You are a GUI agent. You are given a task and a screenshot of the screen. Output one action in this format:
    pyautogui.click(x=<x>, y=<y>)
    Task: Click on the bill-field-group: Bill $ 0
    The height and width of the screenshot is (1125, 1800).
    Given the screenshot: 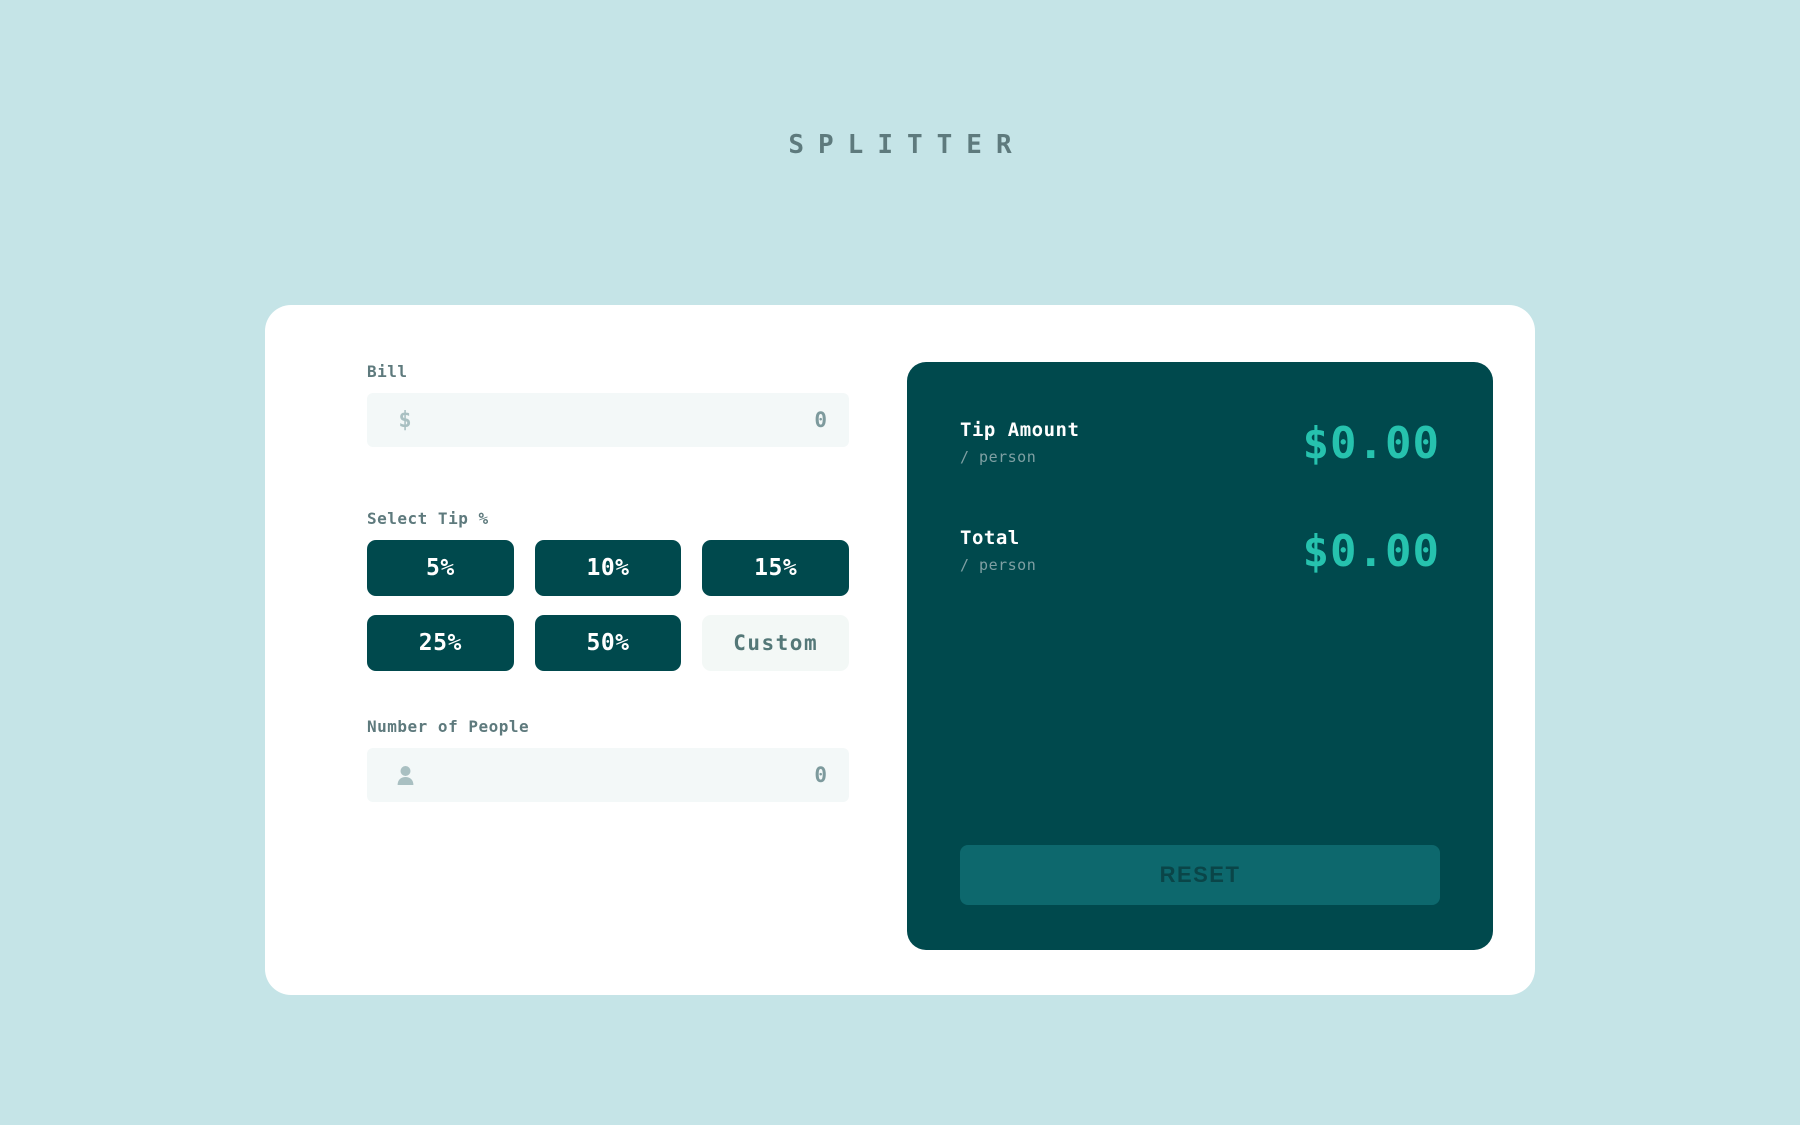 What is the action you would take?
    pyautogui.click(x=608, y=404)
    